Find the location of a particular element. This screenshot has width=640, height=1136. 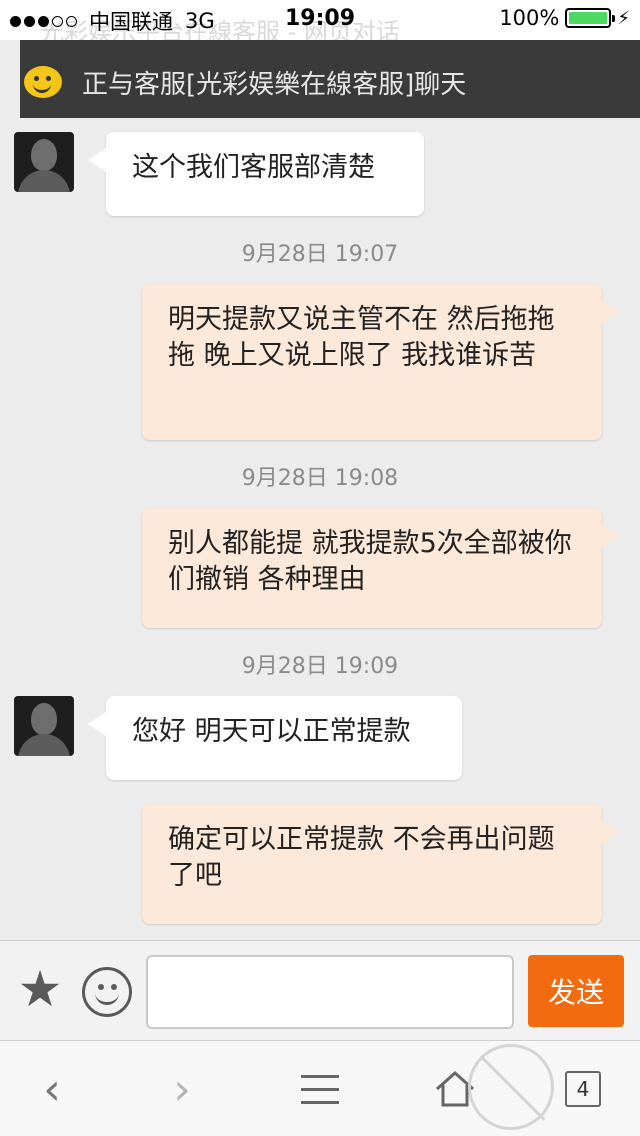

battery-icon is located at coordinates (590, 18).